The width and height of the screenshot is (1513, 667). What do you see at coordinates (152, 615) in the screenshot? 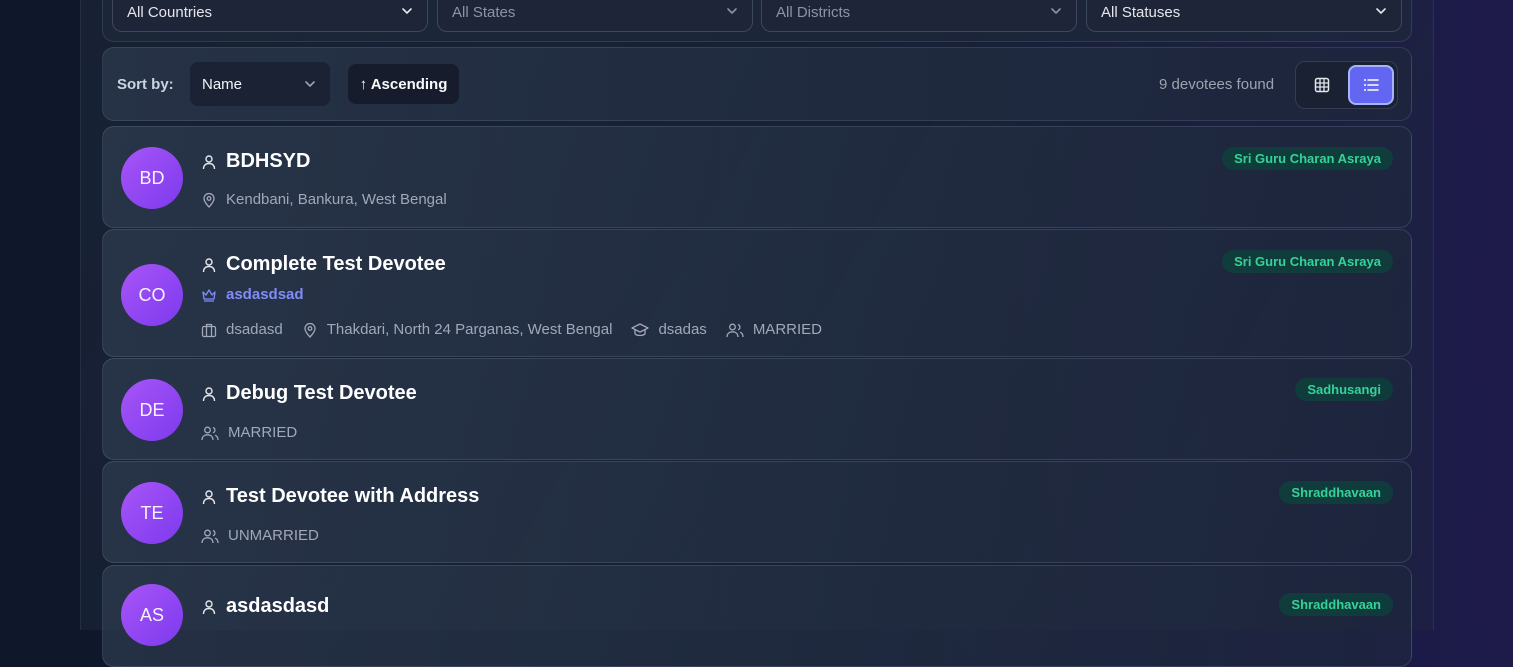
I see `avatar: AS` at bounding box center [152, 615].